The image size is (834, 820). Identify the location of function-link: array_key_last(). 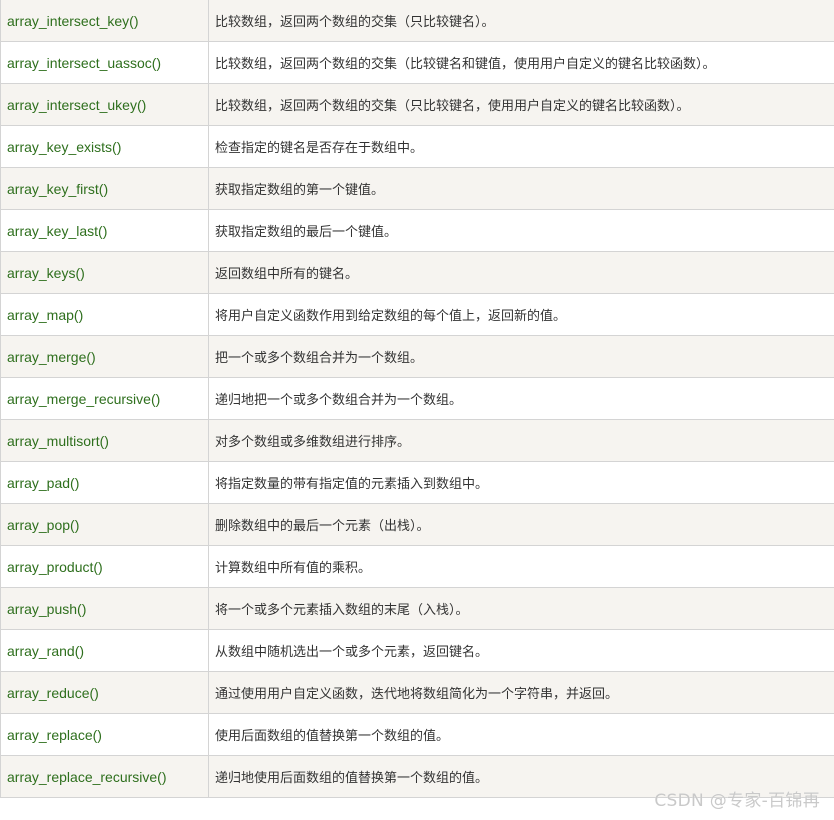
(57, 231).